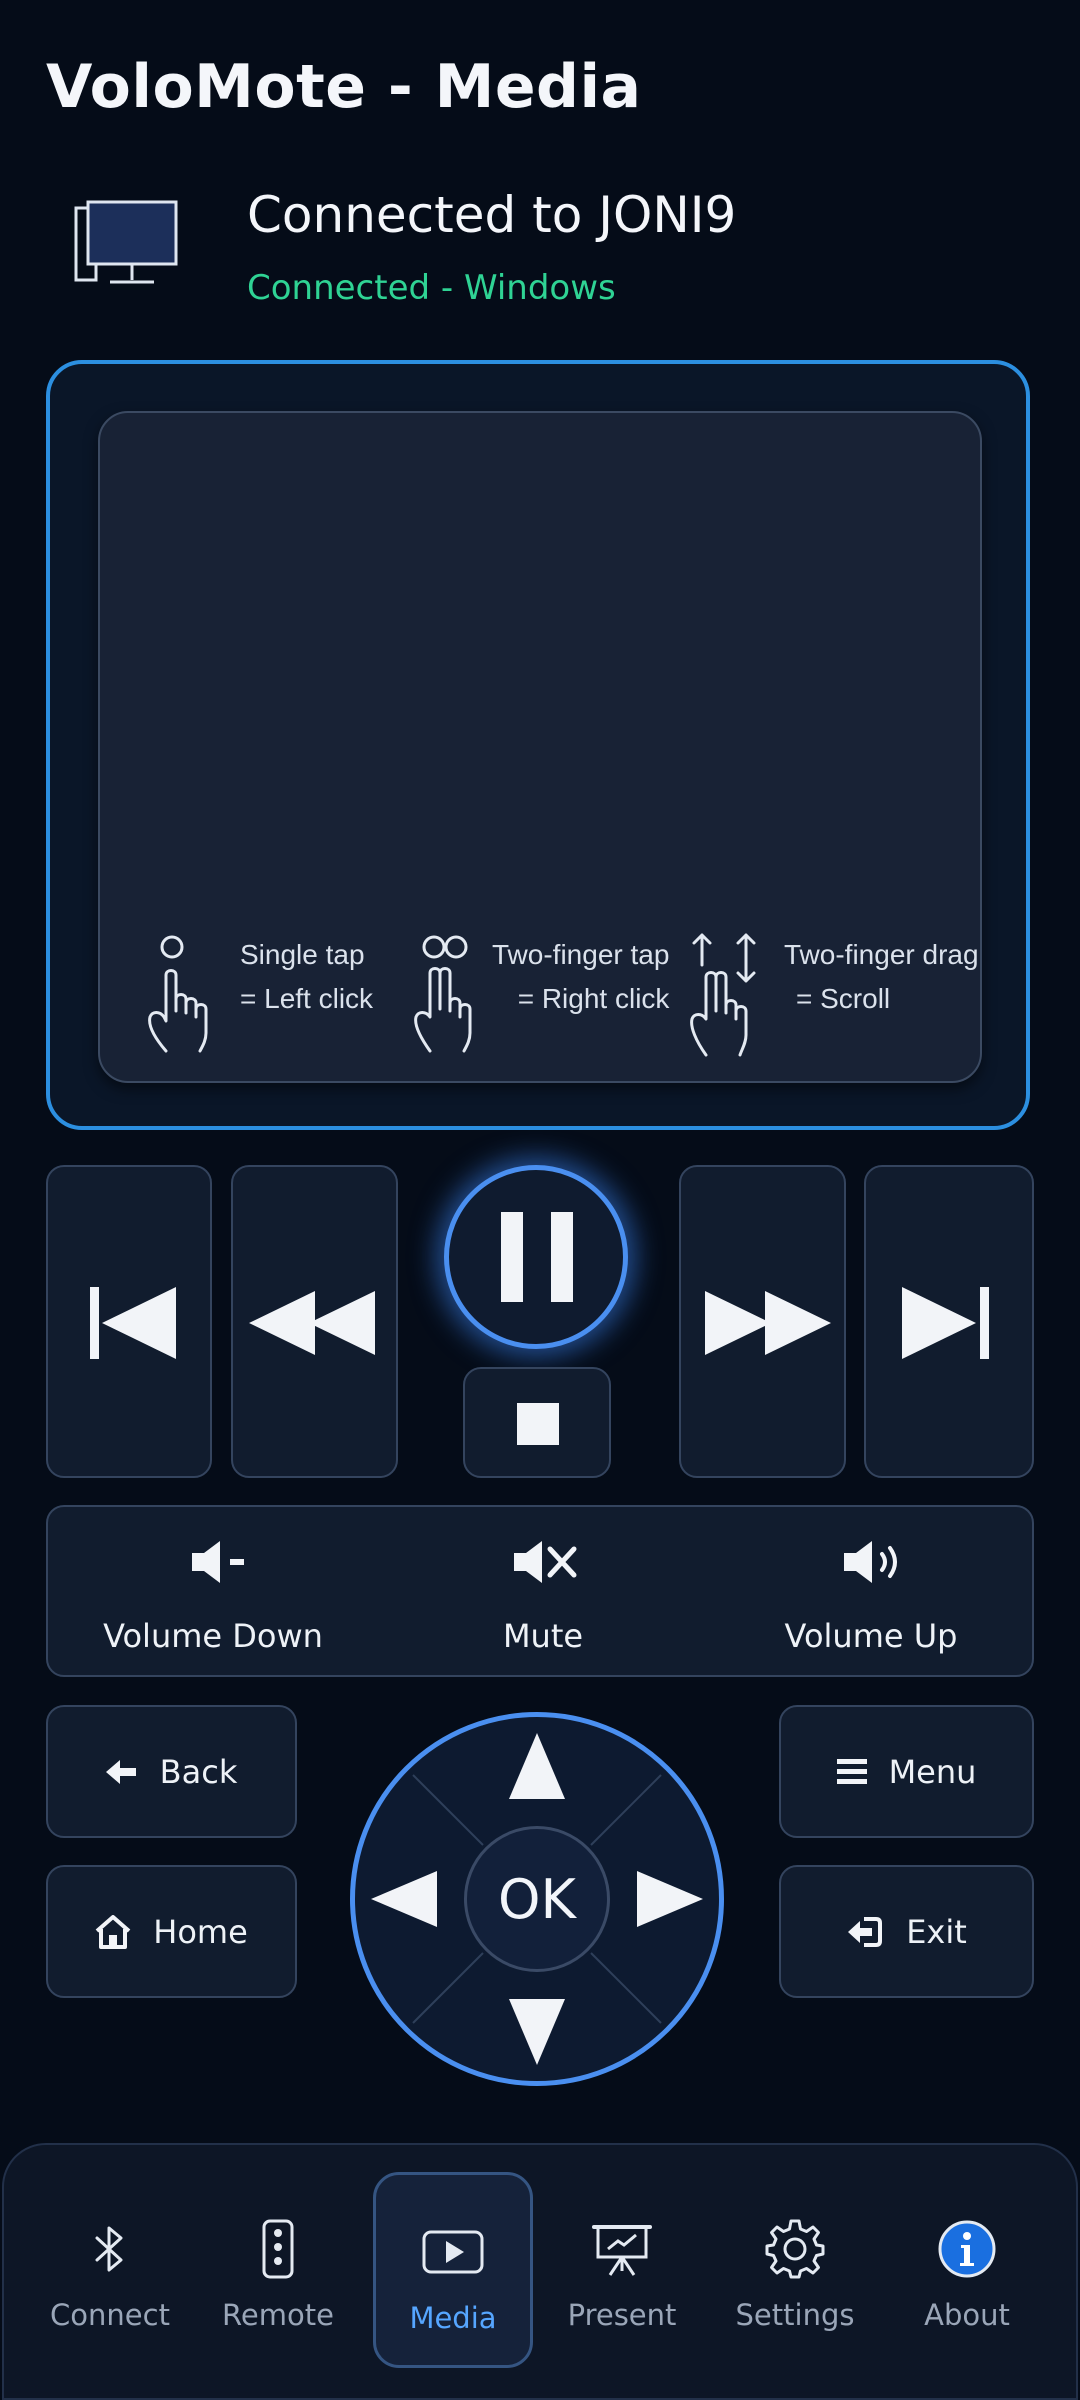 The width and height of the screenshot is (1080, 2400). What do you see at coordinates (945, 1323) in the screenshot?
I see `skip-next-icon` at bounding box center [945, 1323].